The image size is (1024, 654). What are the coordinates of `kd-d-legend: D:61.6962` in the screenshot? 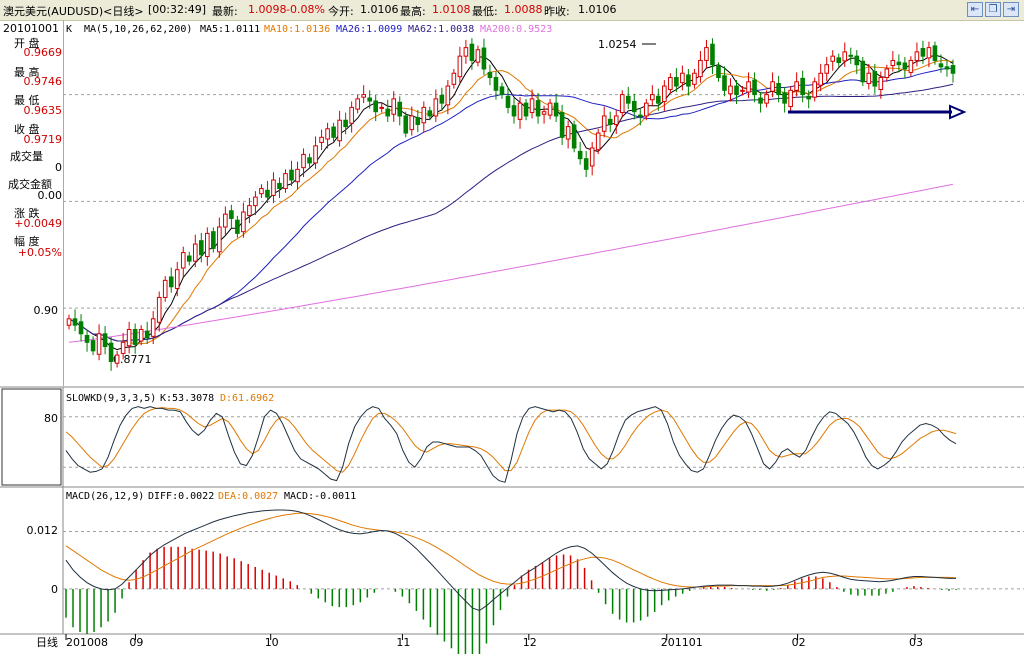 It's located at (247, 398).